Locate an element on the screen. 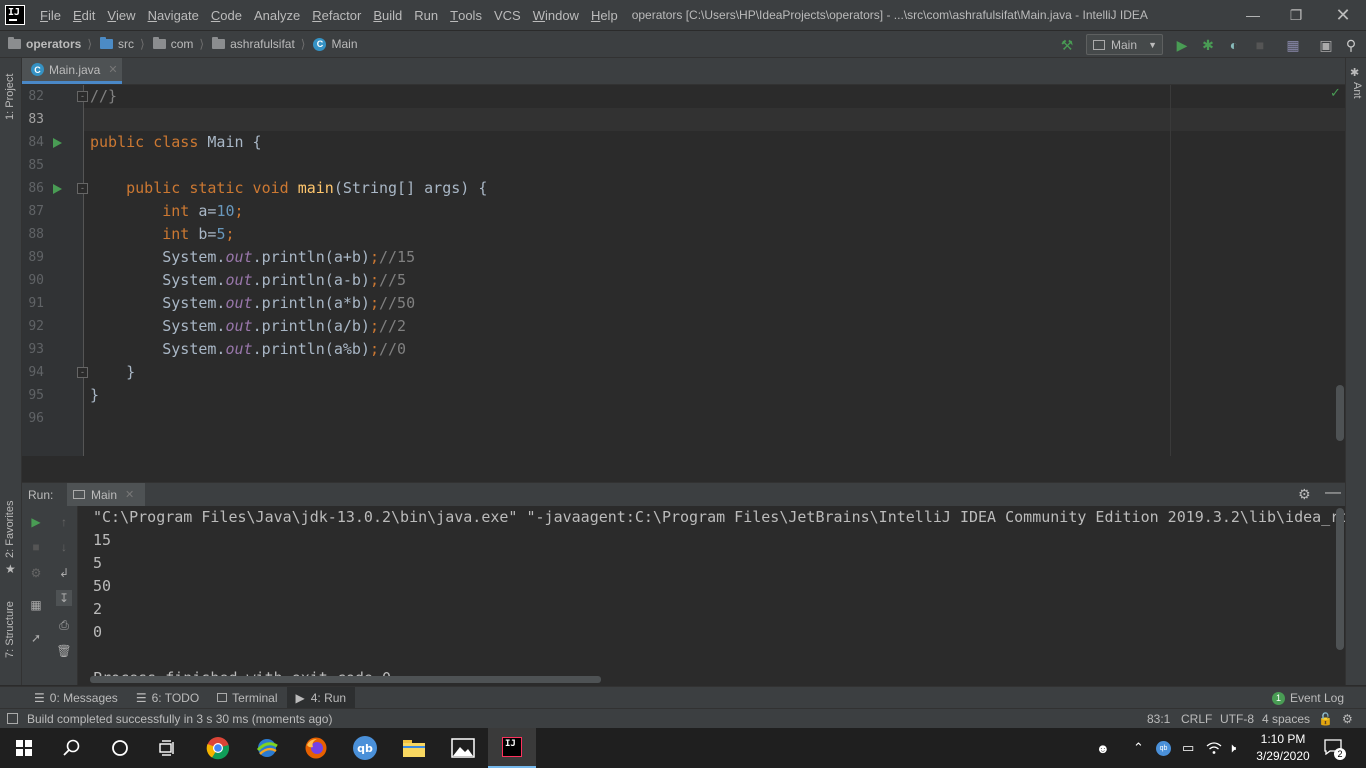 The image size is (1366, 768). breadcrumb-src: src ⟩ is located at coordinates (118, 44).